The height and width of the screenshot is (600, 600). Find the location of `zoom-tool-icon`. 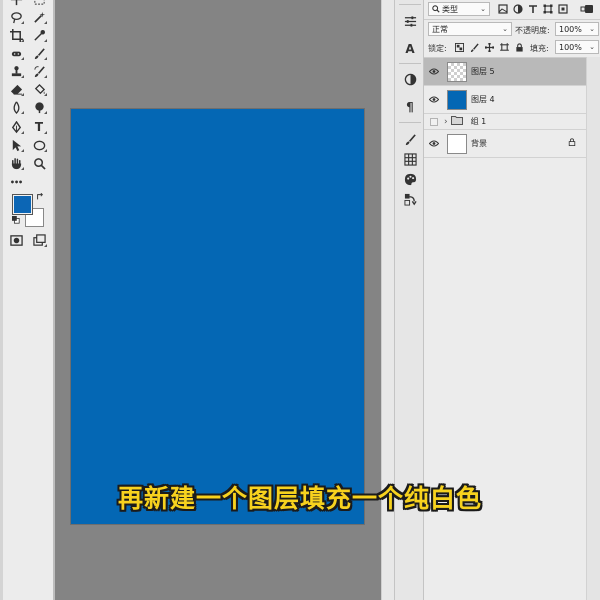

zoom-tool-icon is located at coordinates (39, 163).